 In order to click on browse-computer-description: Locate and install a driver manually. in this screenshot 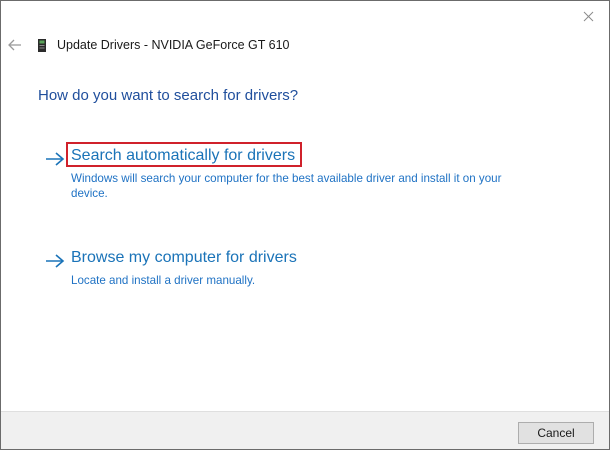, I will do `click(163, 280)`.